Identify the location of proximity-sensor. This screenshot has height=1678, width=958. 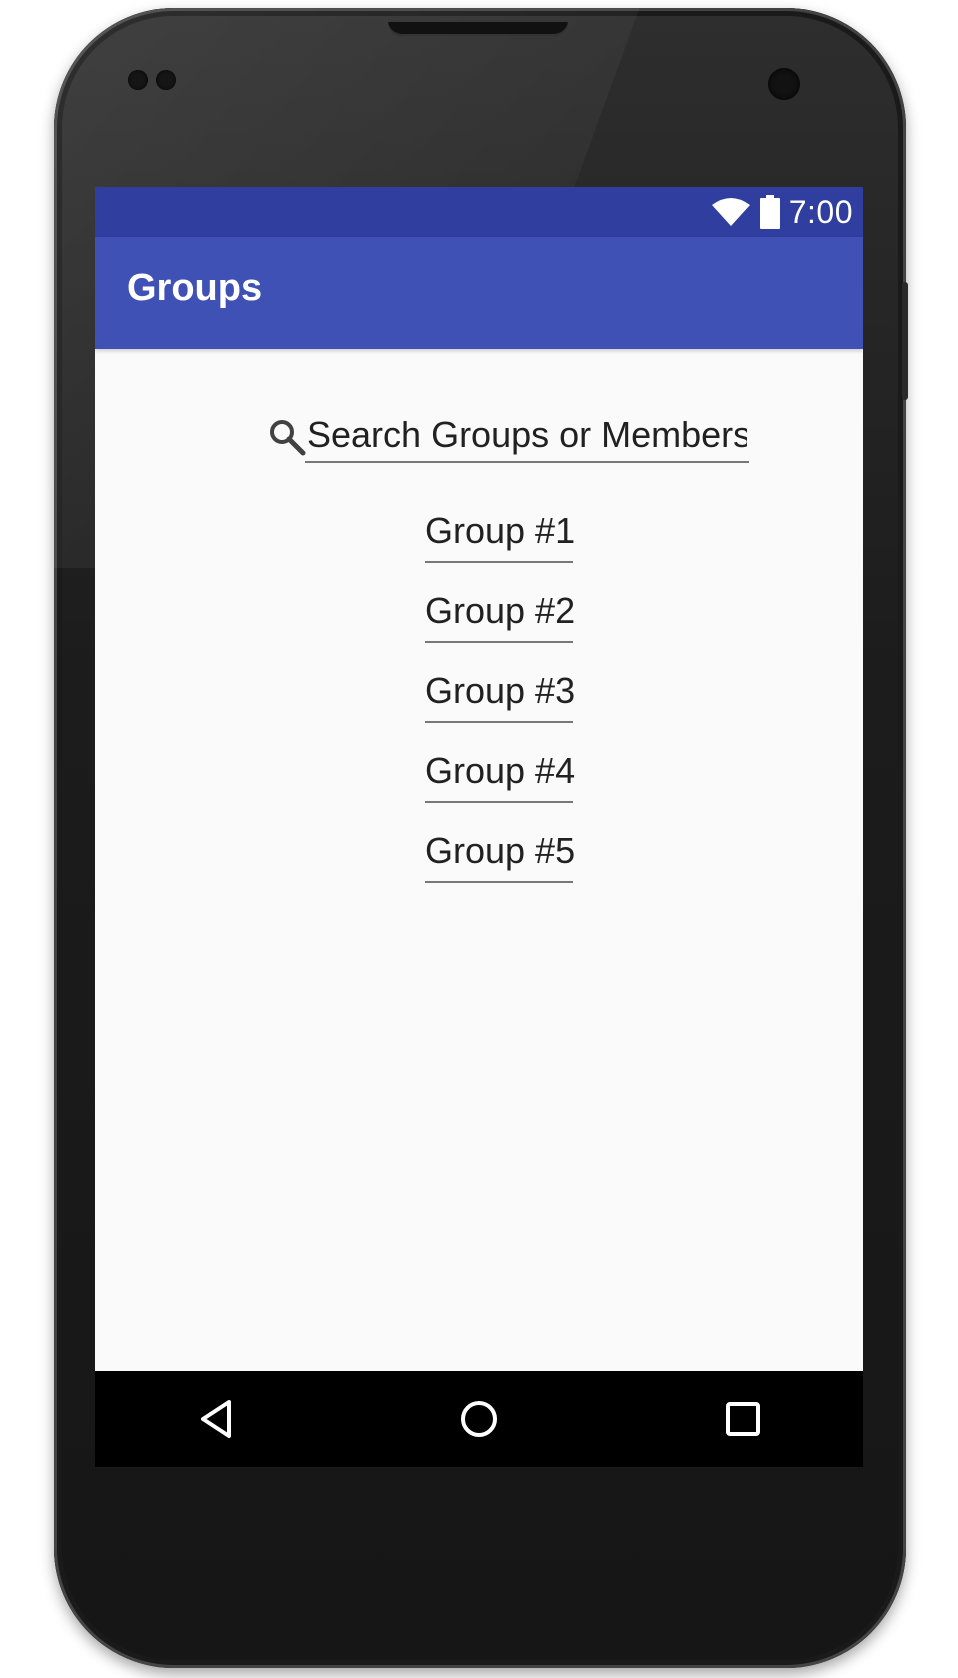
(138, 80).